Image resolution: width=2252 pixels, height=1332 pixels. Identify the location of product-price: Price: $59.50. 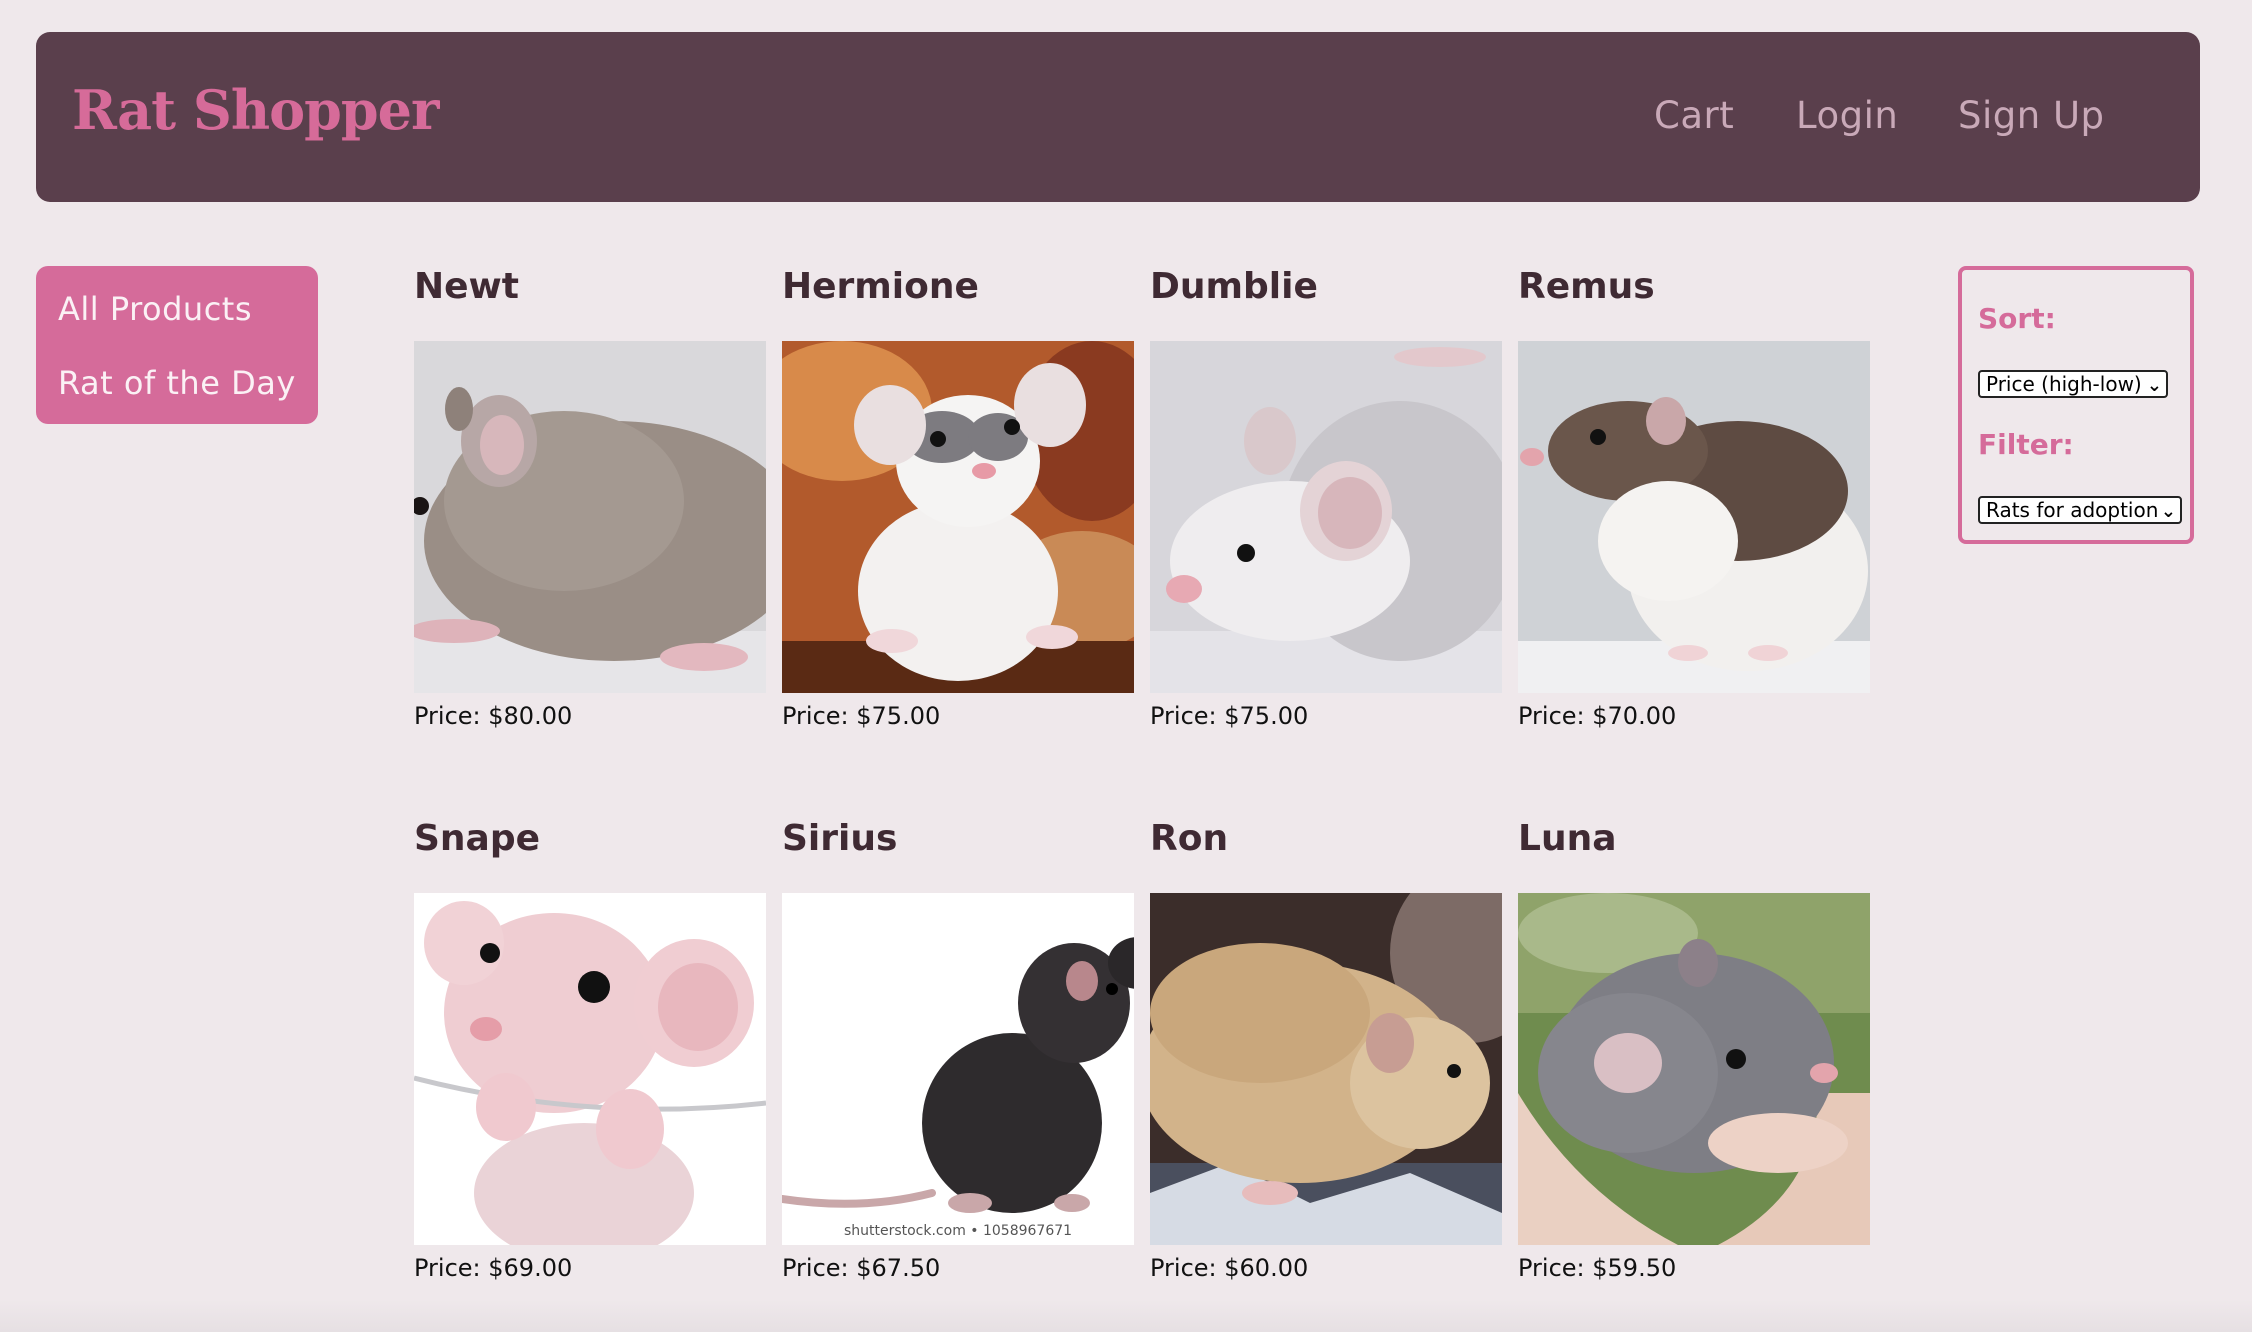
(1597, 1268).